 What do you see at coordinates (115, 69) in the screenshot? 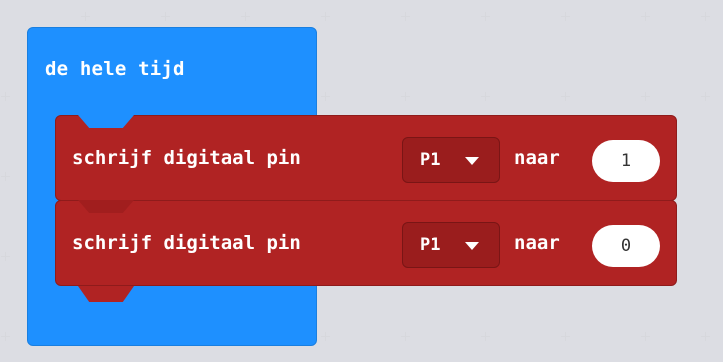
I see `forever-block-label: de hele tijd` at bounding box center [115, 69].